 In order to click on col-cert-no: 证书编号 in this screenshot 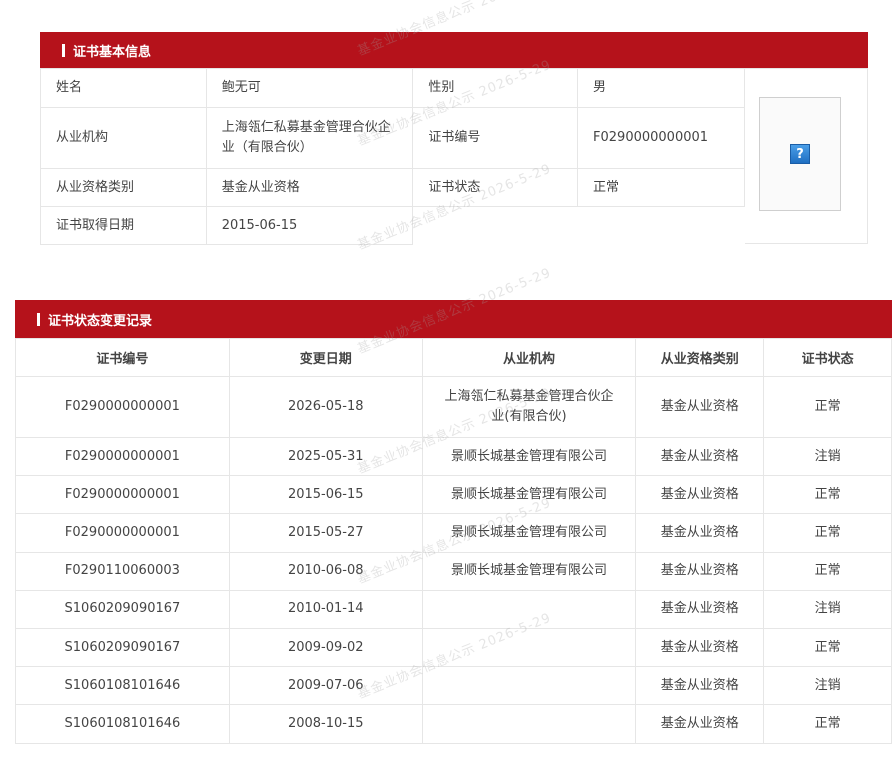, I will do `click(122, 357)`.